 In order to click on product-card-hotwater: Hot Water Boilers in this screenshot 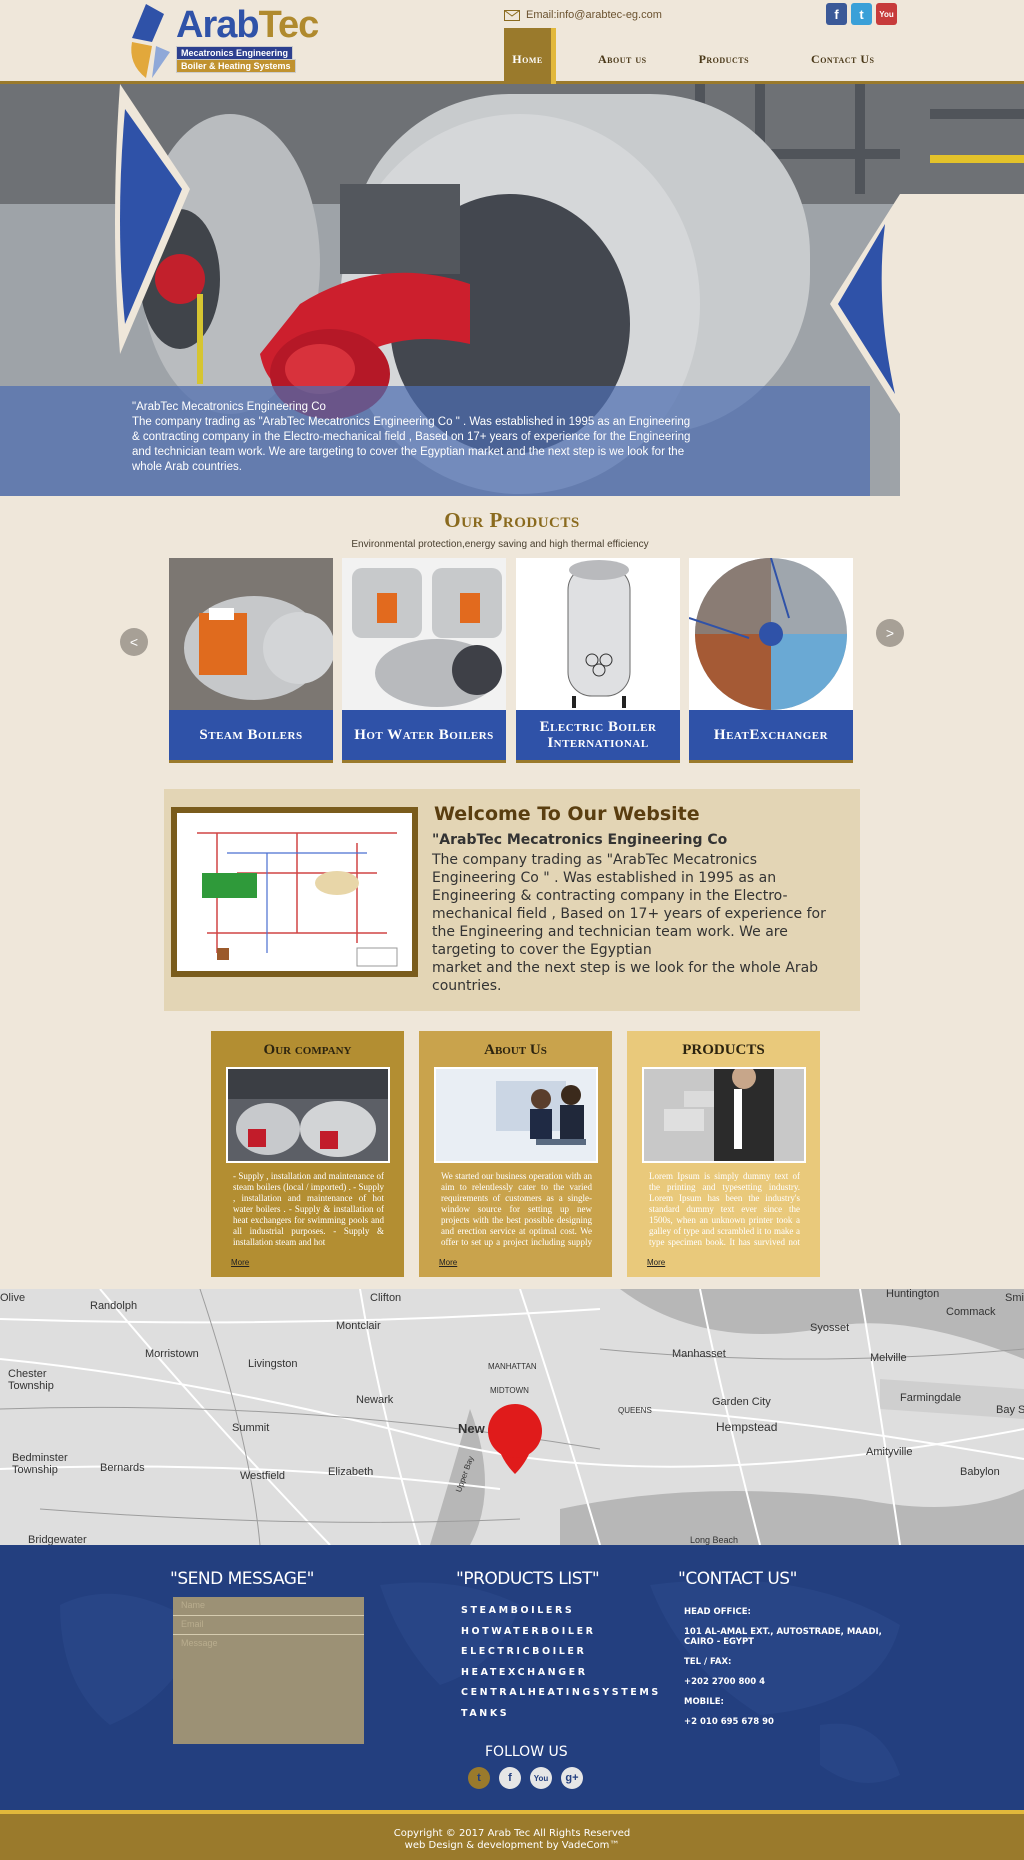, I will do `click(424, 660)`.